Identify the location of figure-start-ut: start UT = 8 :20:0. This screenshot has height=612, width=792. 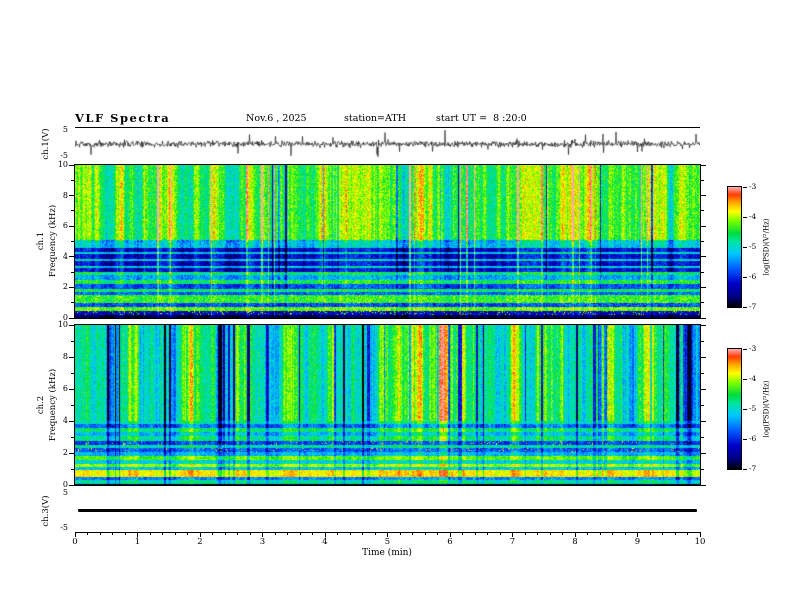
(481, 118).